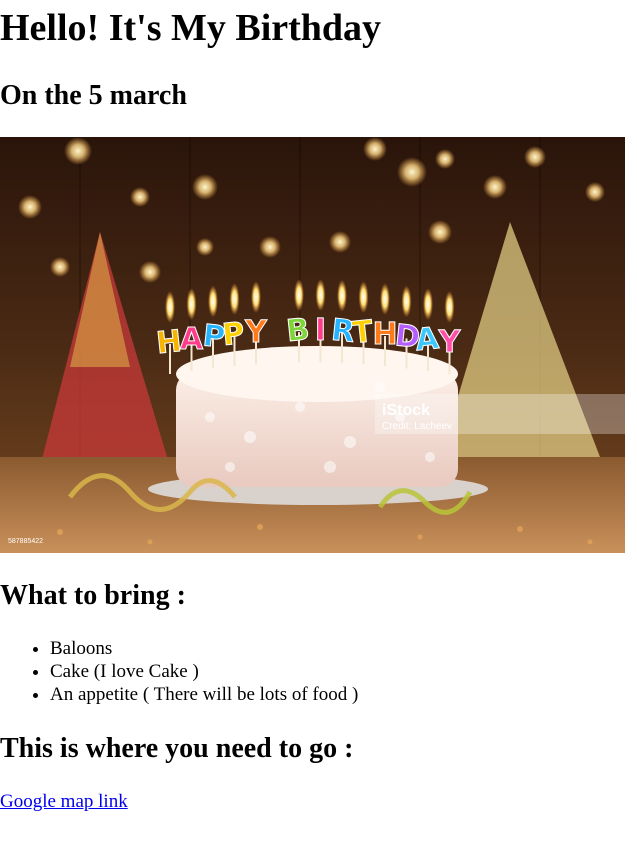 The height and width of the screenshot is (848, 637). I want to click on credit-watermark: Credit: Lacheev, so click(417, 426).